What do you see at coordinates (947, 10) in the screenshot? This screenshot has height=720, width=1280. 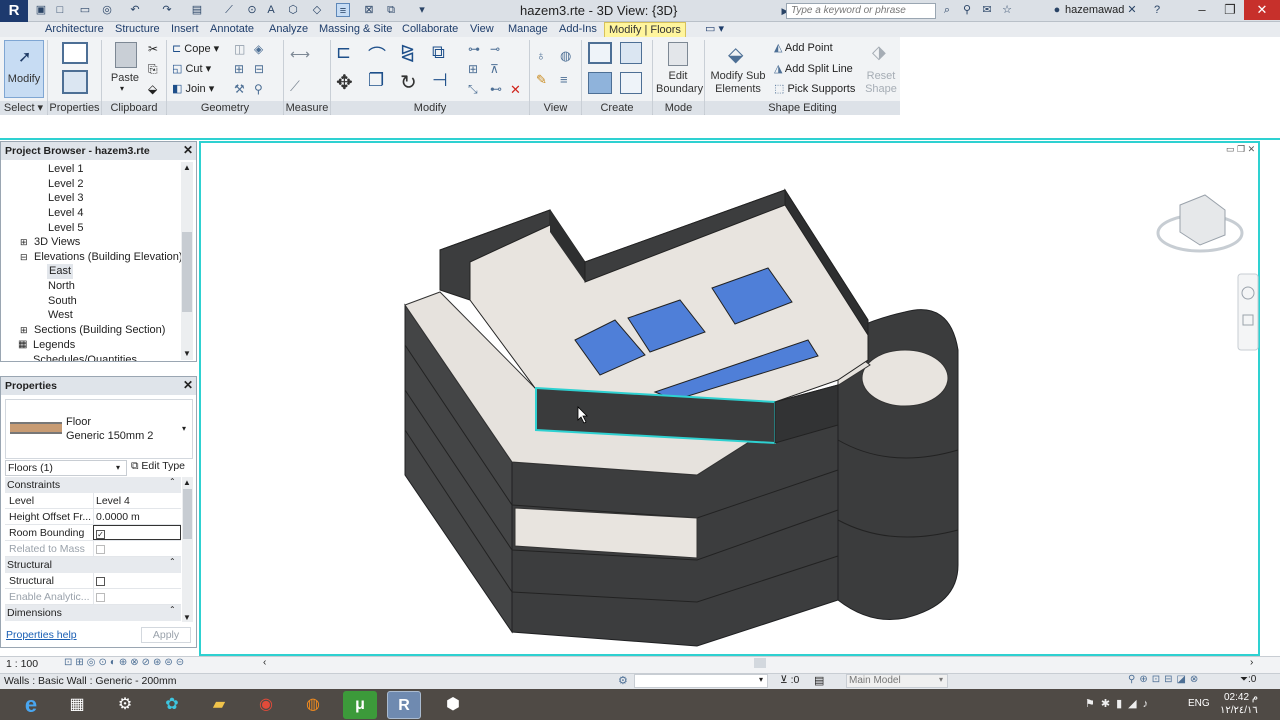 I see `binoculars-icon: ⌕` at bounding box center [947, 10].